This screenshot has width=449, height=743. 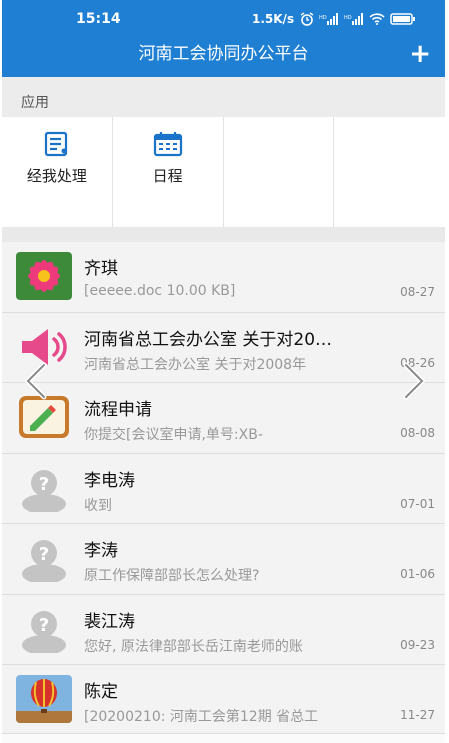 I want to click on message-sender: 陈定, so click(x=101, y=692).